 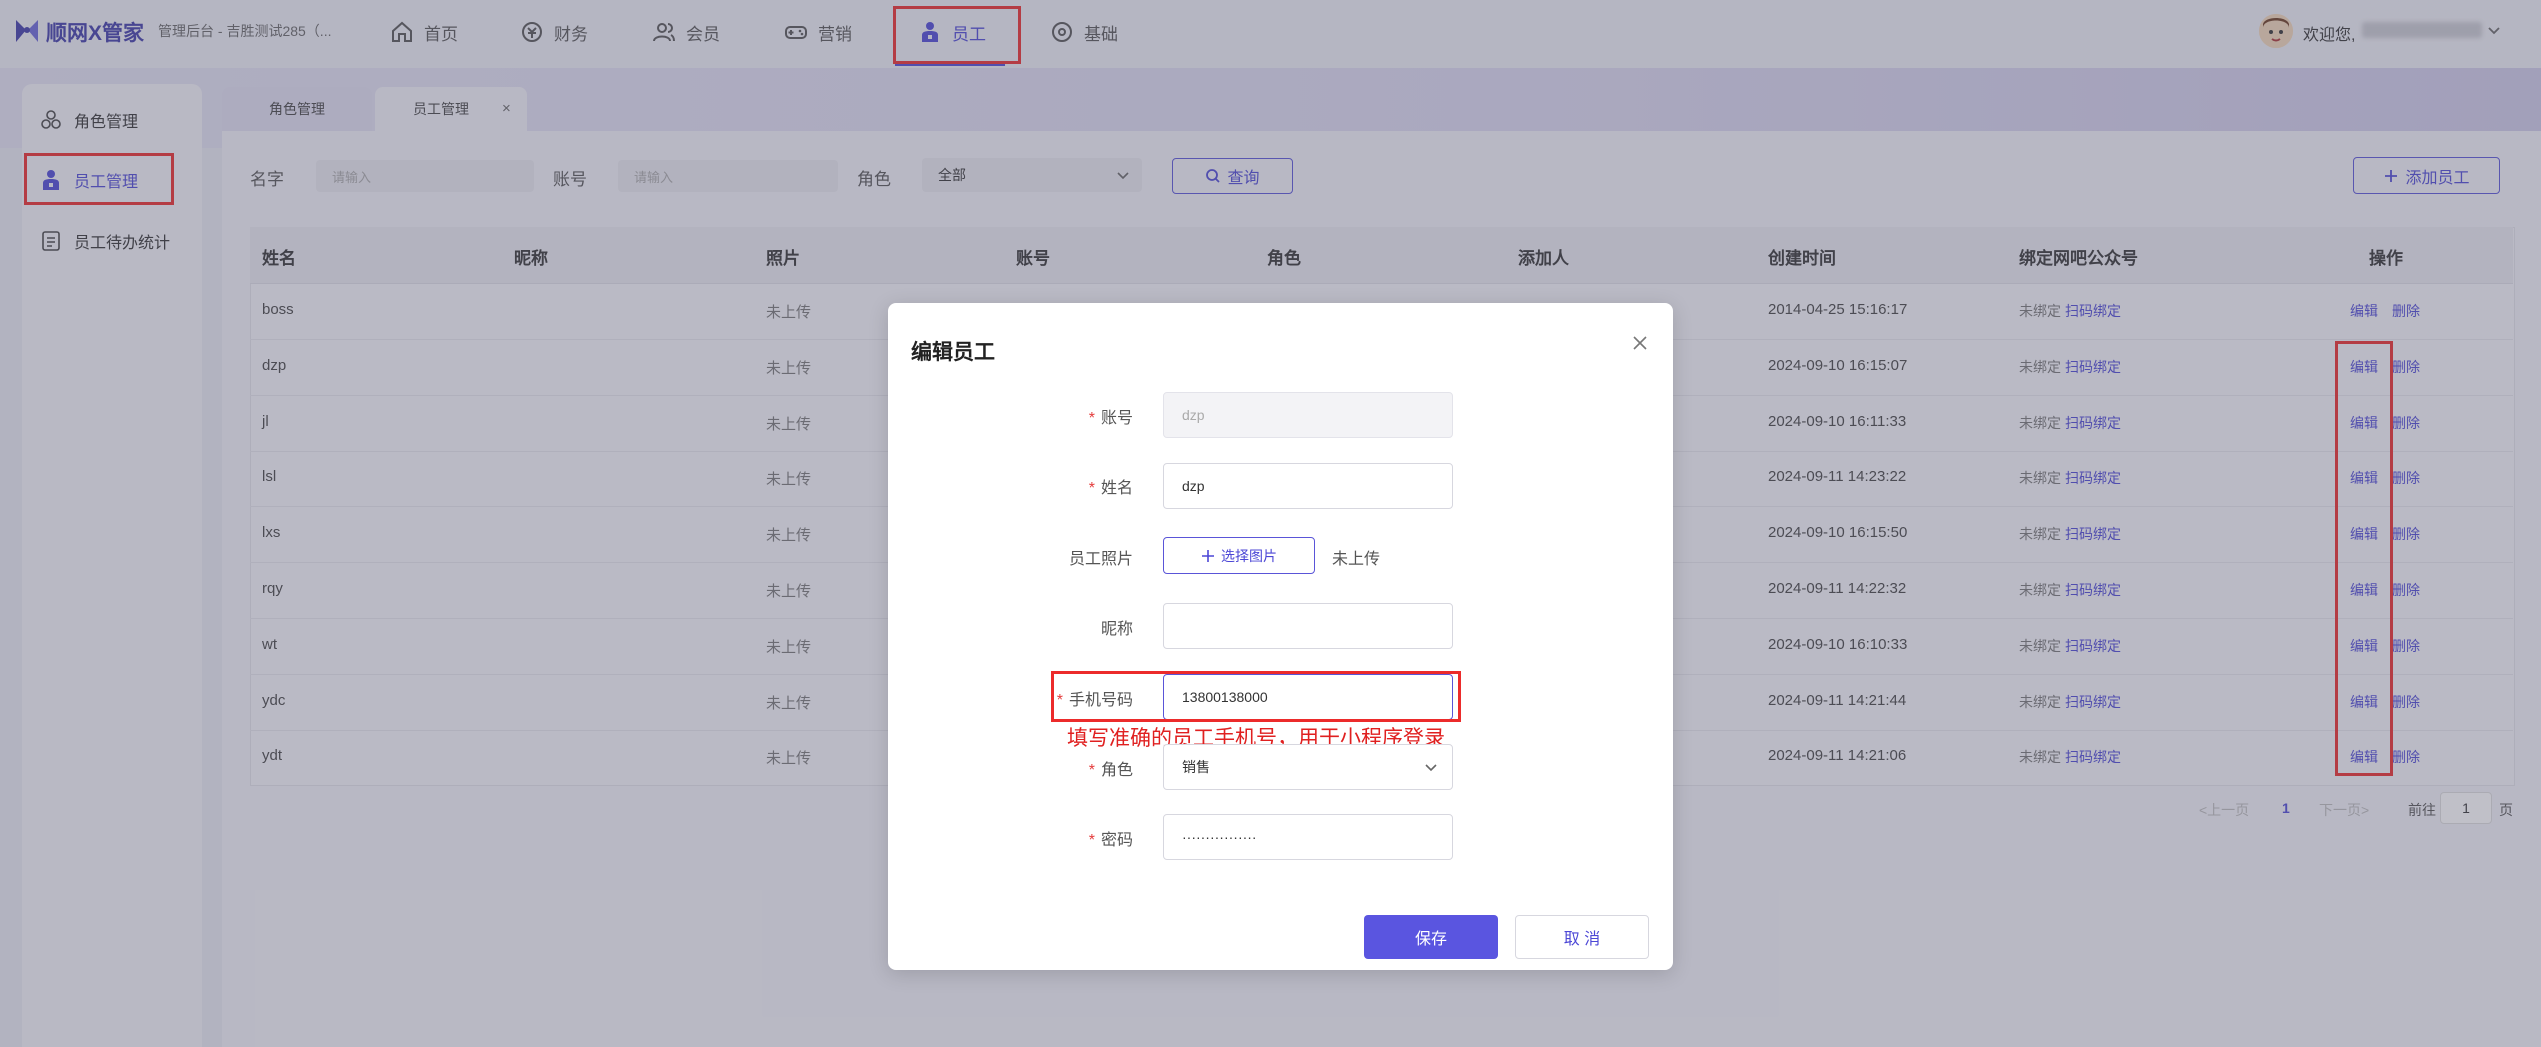 I want to click on save-button: 保存, so click(x=1431, y=937).